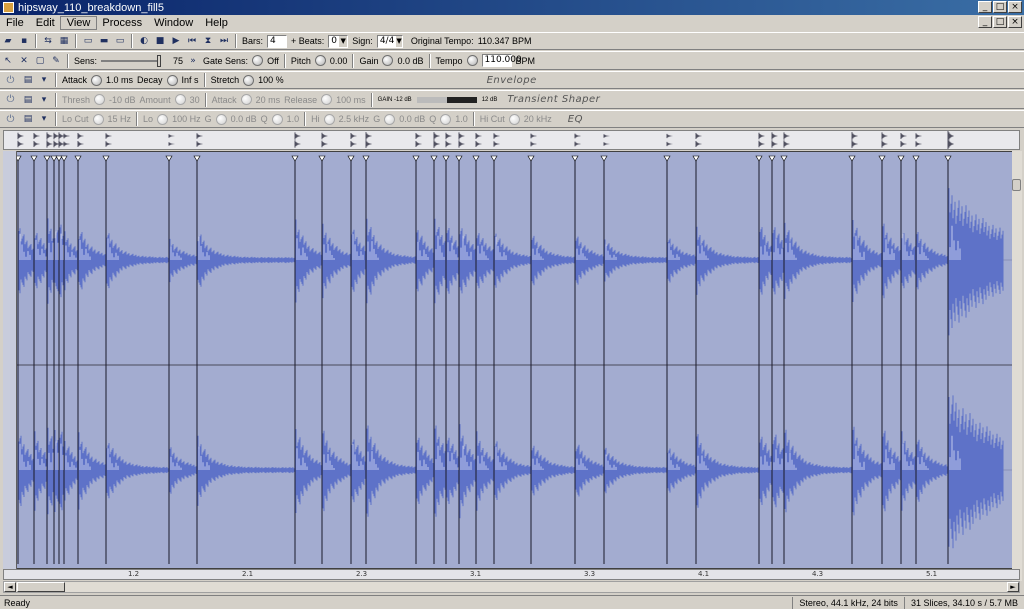 This screenshot has height=609, width=1024. What do you see at coordinates (1015, 7) in the screenshot?
I see `close-button: ×` at bounding box center [1015, 7].